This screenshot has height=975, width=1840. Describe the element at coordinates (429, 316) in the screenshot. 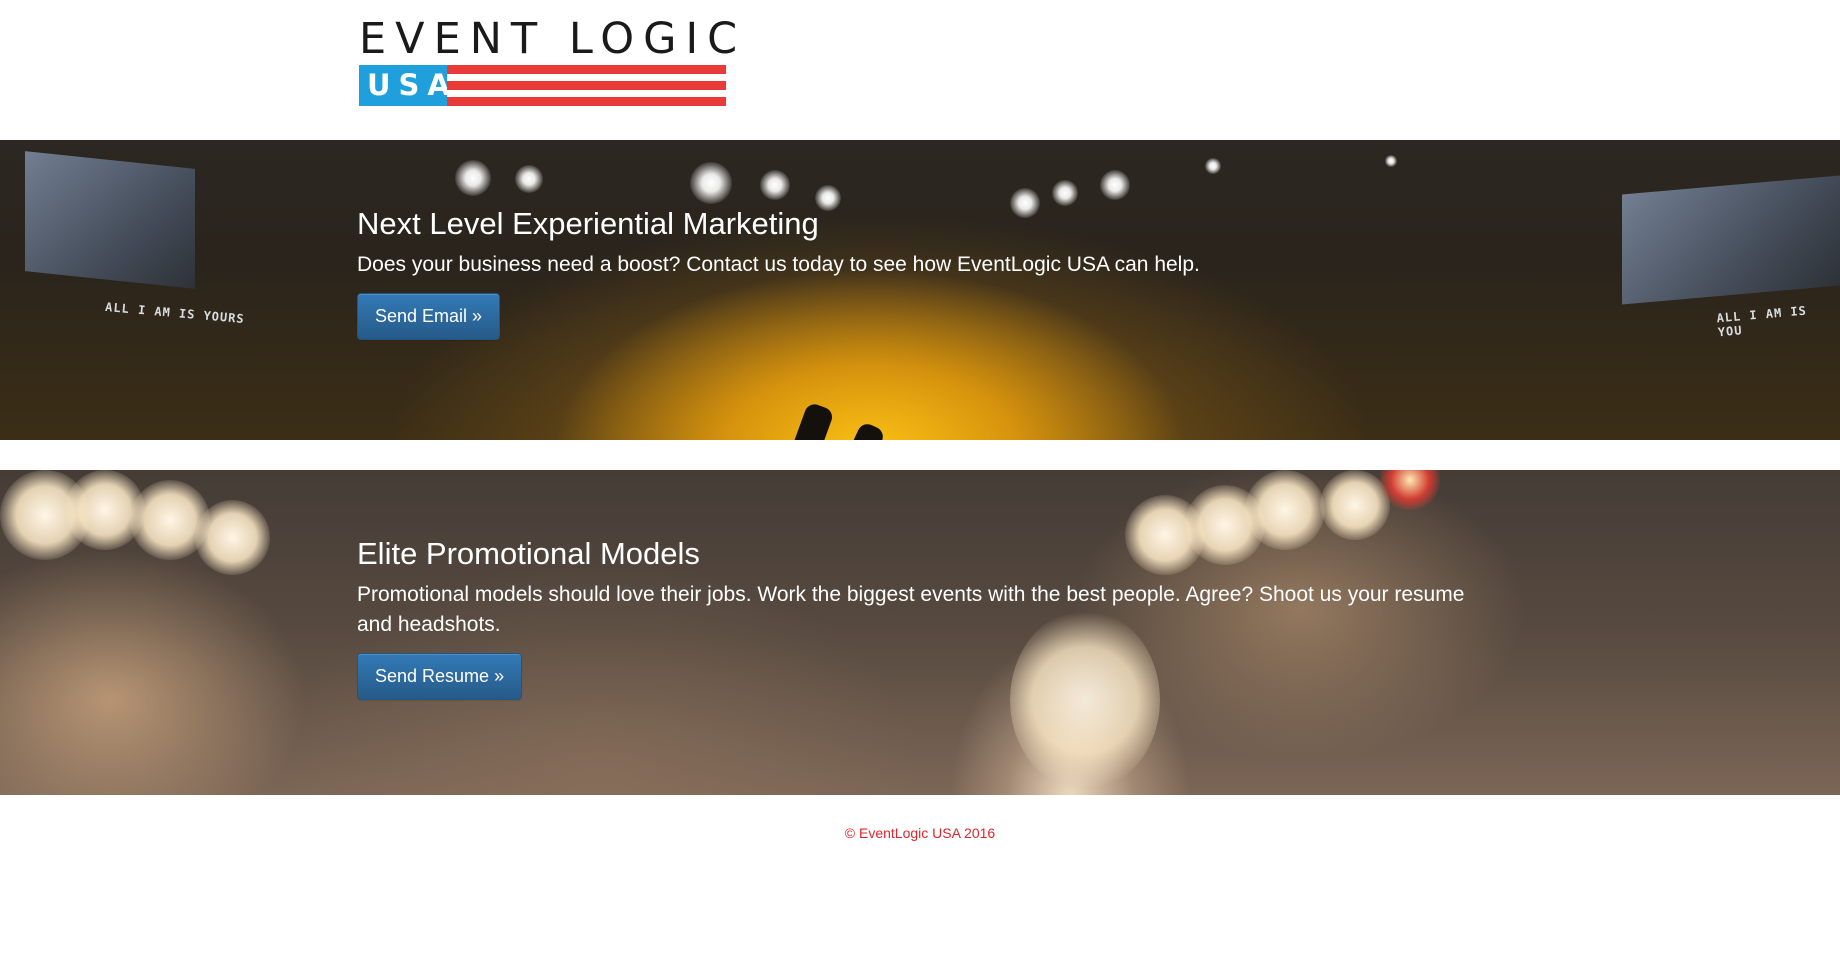

I see `send-email-button: Send Email »` at that location.